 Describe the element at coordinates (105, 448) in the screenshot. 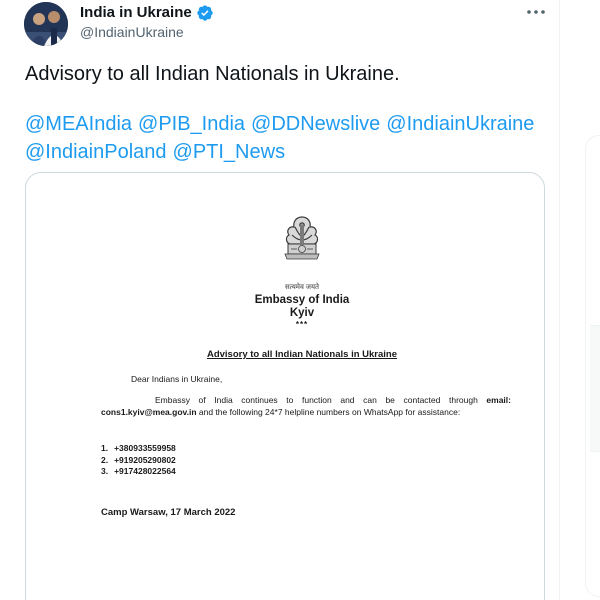

I see `helpline-index: 1.` at that location.